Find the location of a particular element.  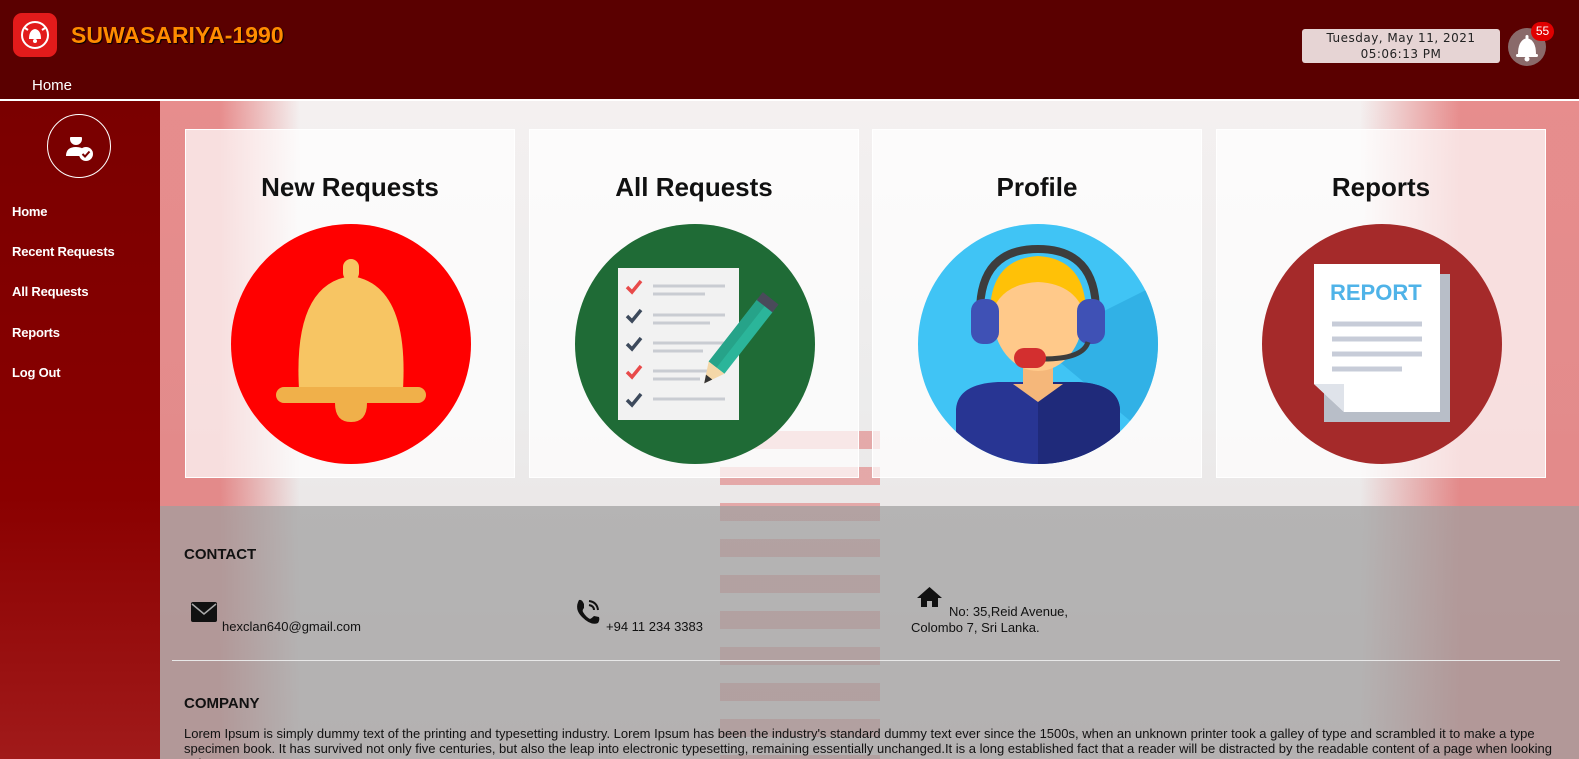

sidebar-item-home: Home is located at coordinates (30, 211).